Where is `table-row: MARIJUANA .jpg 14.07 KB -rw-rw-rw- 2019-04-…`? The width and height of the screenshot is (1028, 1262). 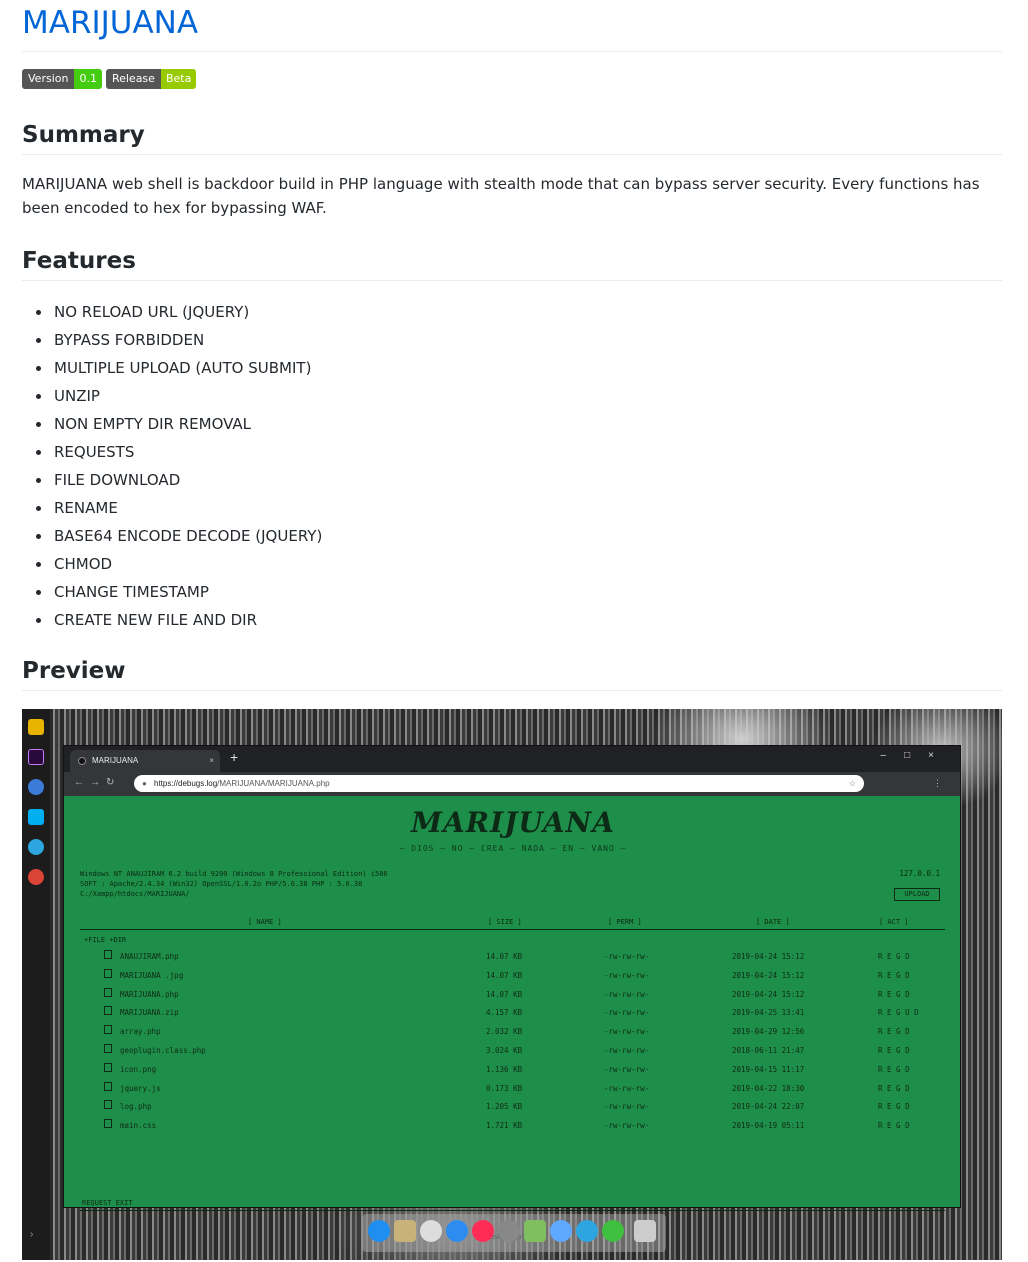 table-row: MARIJUANA .jpg 14.07 KB -rw-rw-rw- 2019-04-… is located at coordinates (512, 976).